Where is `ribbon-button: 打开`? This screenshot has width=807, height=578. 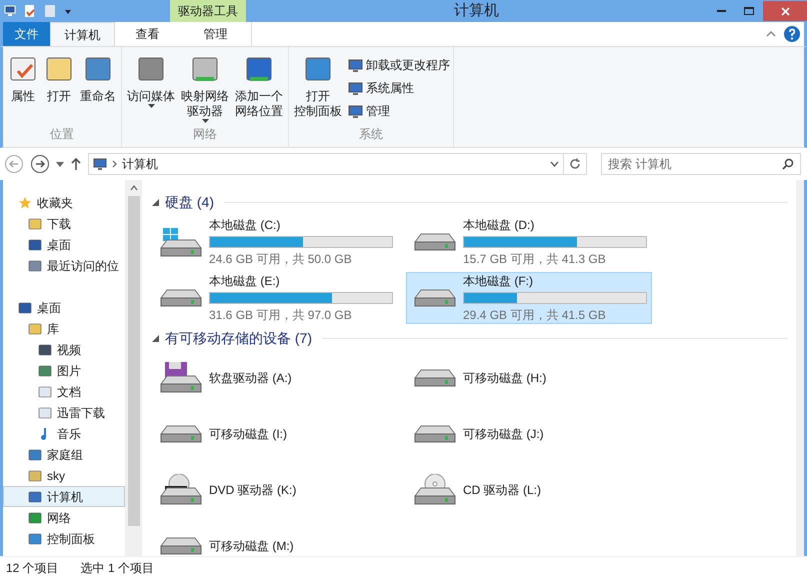 ribbon-button: 打开 is located at coordinates (59, 90).